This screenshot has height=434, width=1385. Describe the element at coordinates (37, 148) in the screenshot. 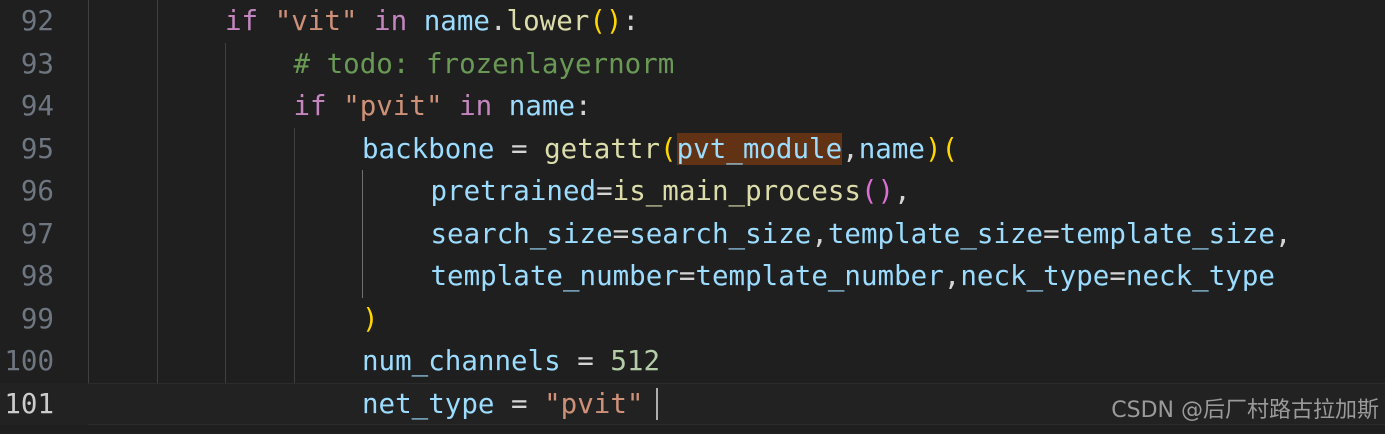

I see `line-number: 95` at that location.